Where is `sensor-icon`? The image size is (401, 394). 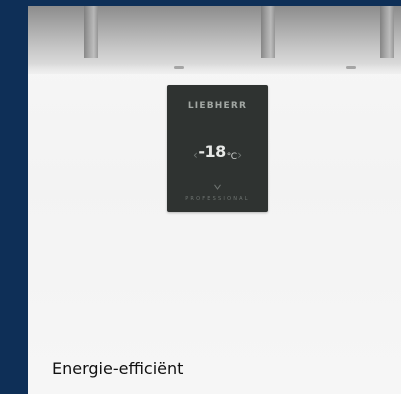
sensor-icon is located at coordinates (217, 187).